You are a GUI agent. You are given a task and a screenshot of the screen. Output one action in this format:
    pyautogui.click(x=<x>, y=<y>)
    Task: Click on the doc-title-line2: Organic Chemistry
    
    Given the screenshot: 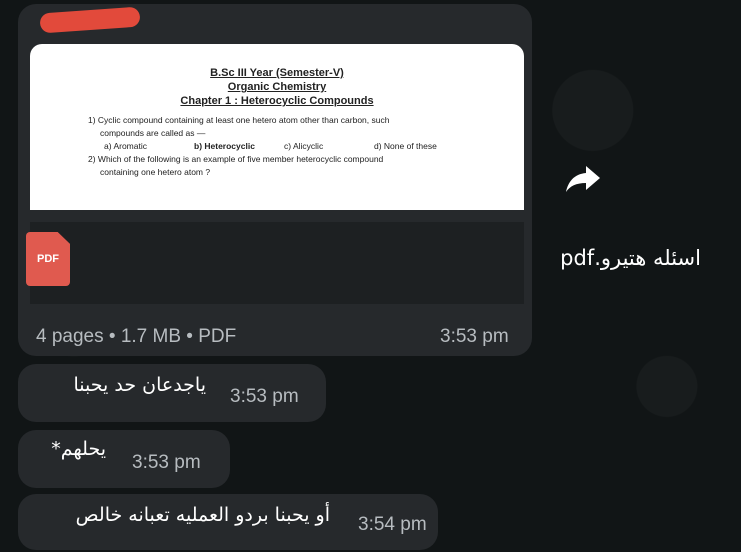 What is the action you would take?
    pyautogui.click(x=277, y=87)
    